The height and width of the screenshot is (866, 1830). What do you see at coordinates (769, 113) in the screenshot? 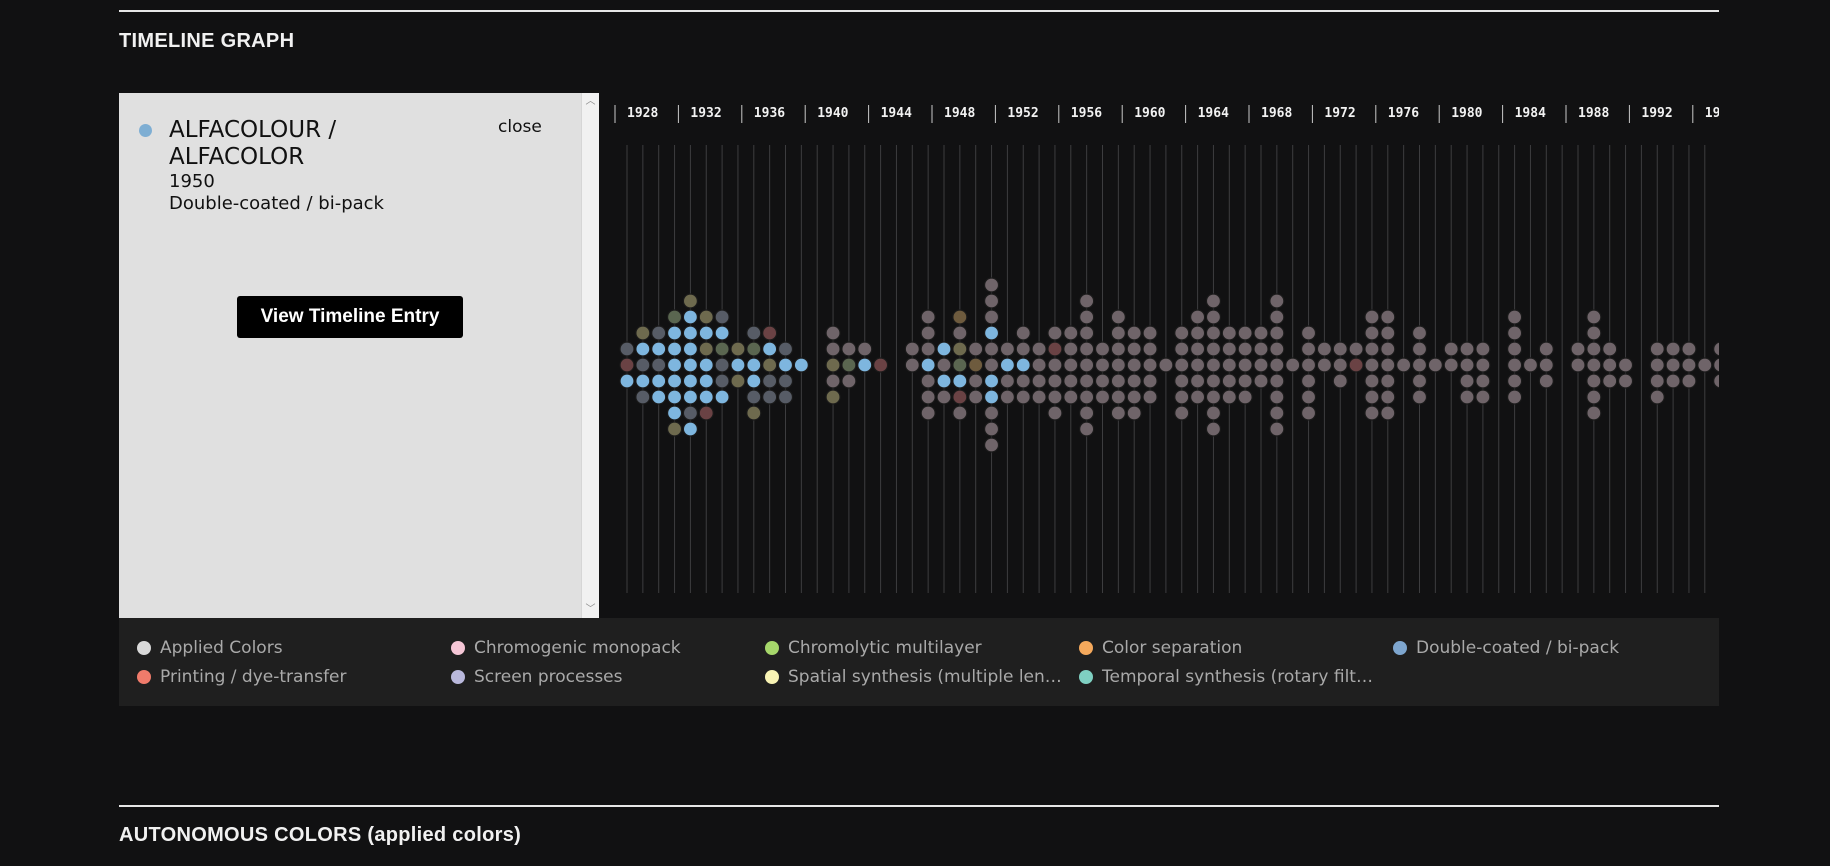
I see `year-label: 1936` at bounding box center [769, 113].